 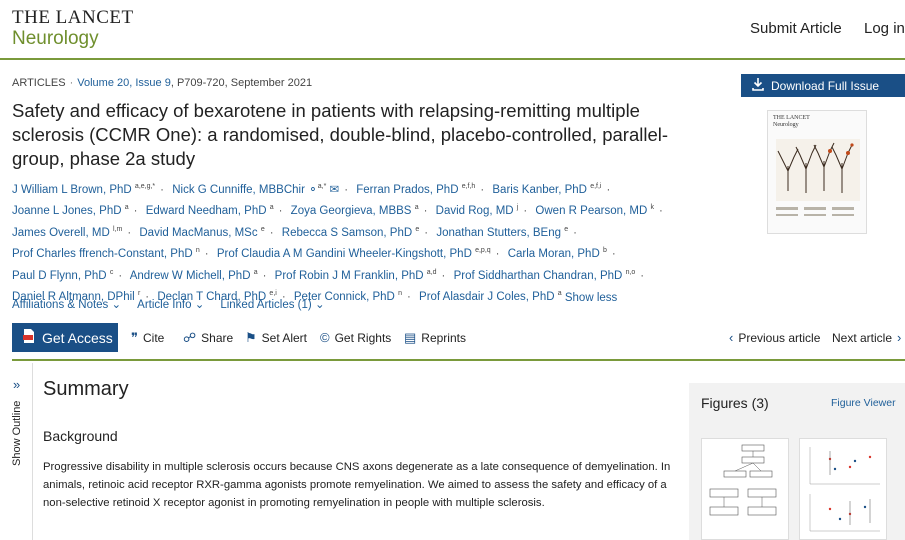 I want to click on get-rights-button: © Get Rights, so click(x=355, y=337).